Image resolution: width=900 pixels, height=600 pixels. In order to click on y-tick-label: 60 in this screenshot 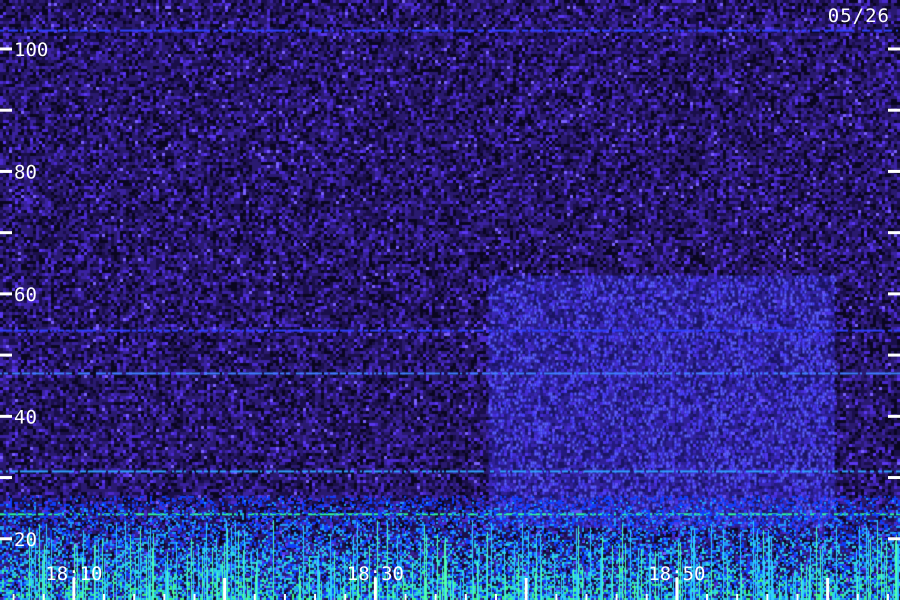, I will do `click(25, 295)`.